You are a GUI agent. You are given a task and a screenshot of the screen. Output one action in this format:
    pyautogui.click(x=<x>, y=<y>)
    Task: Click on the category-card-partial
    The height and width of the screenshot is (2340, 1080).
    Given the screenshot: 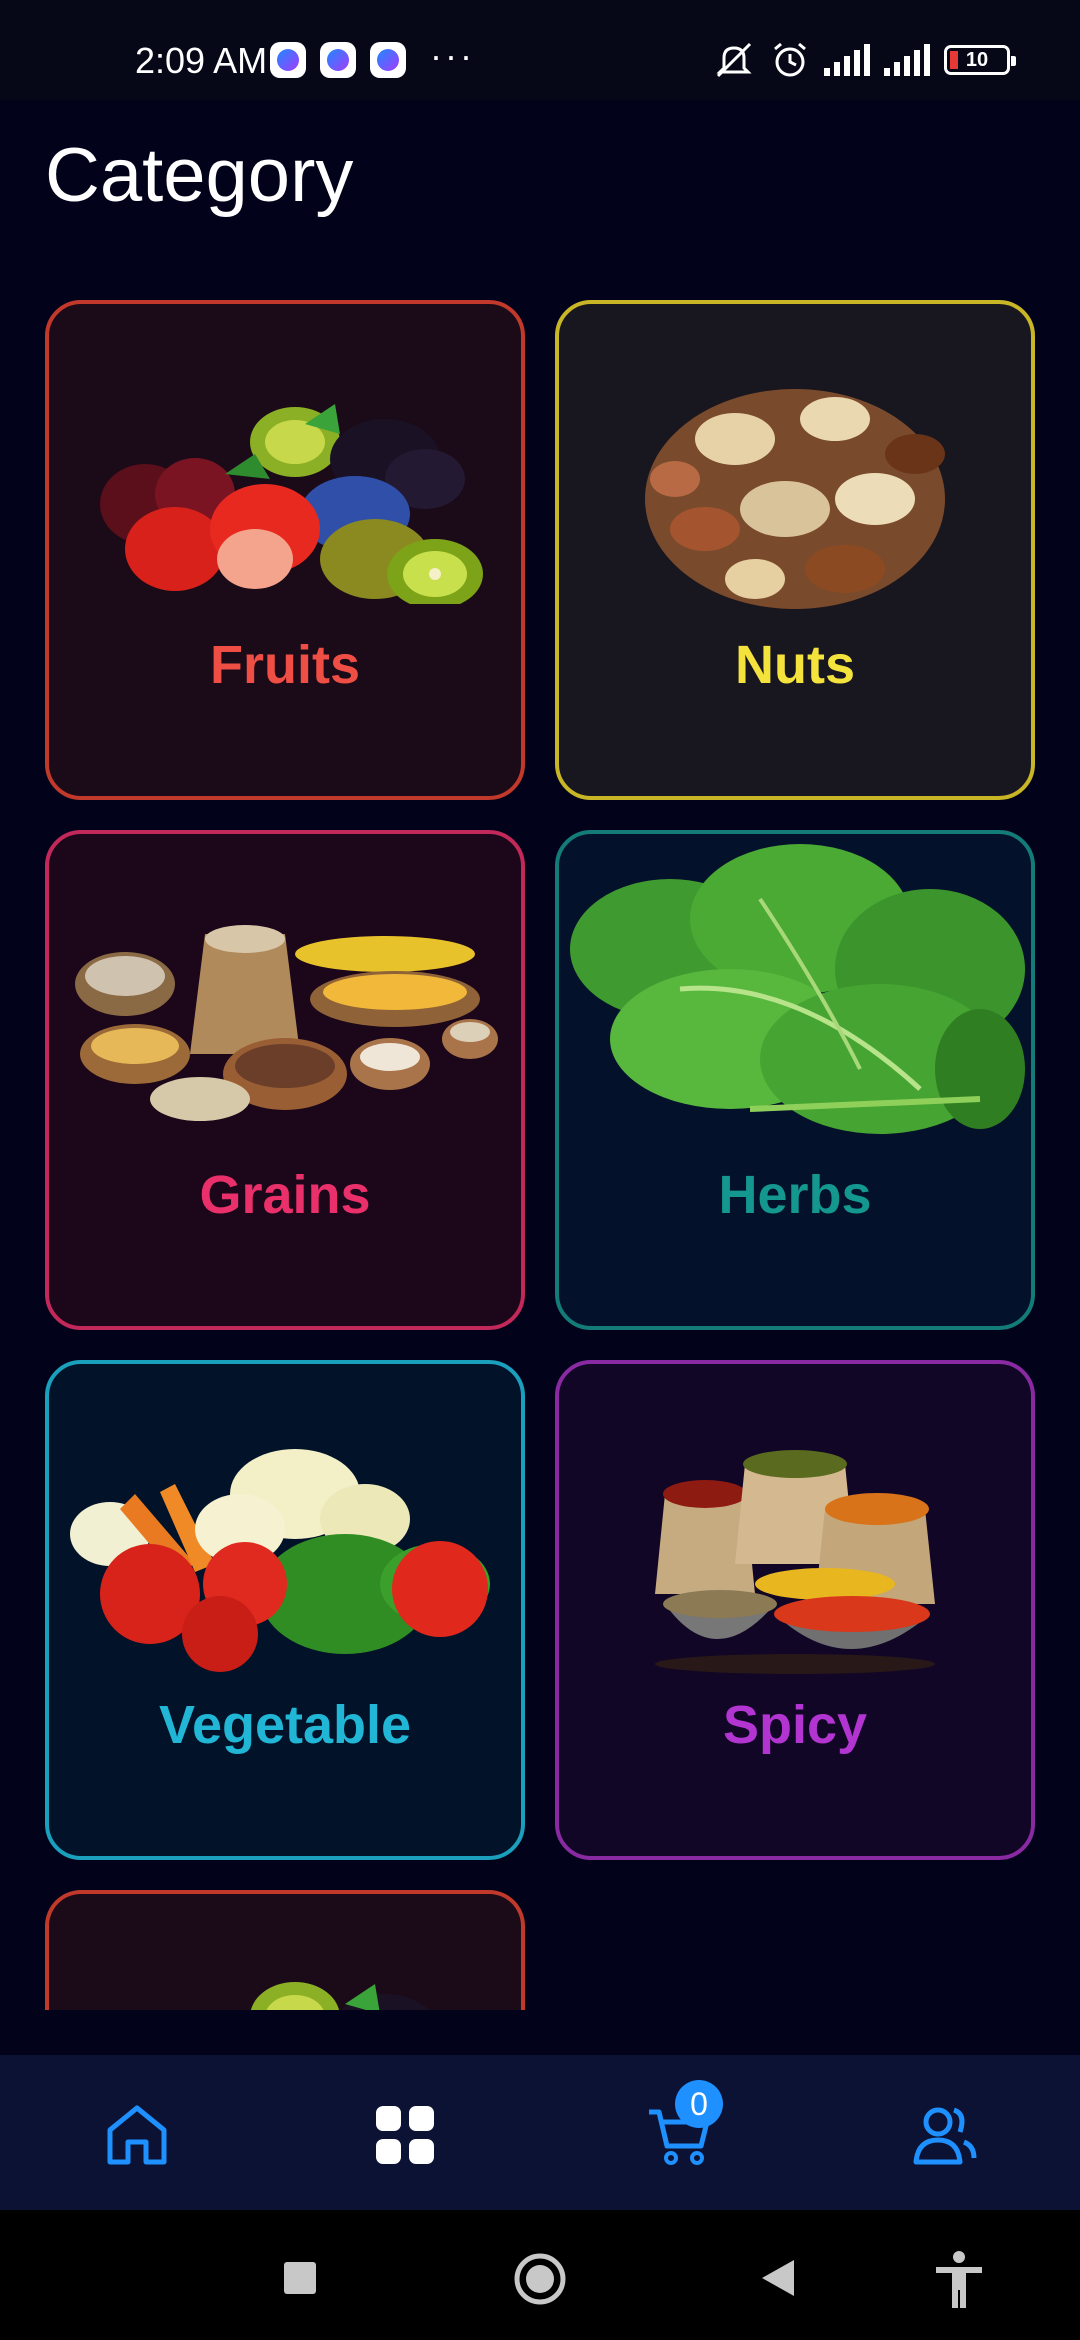 What is the action you would take?
    pyautogui.click(x=285, y=1950)
    